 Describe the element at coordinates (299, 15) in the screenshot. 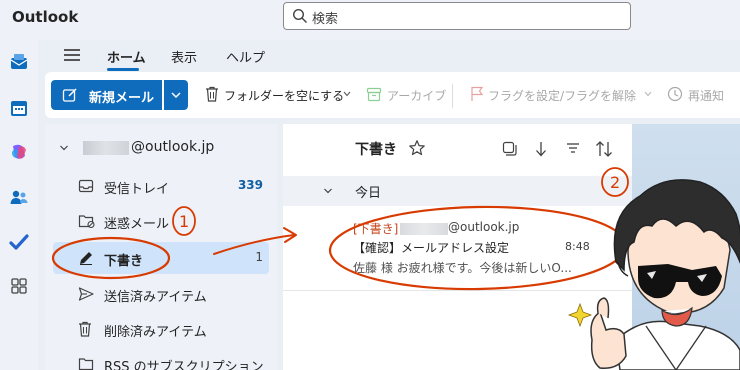

I see `search-icon` at that location.